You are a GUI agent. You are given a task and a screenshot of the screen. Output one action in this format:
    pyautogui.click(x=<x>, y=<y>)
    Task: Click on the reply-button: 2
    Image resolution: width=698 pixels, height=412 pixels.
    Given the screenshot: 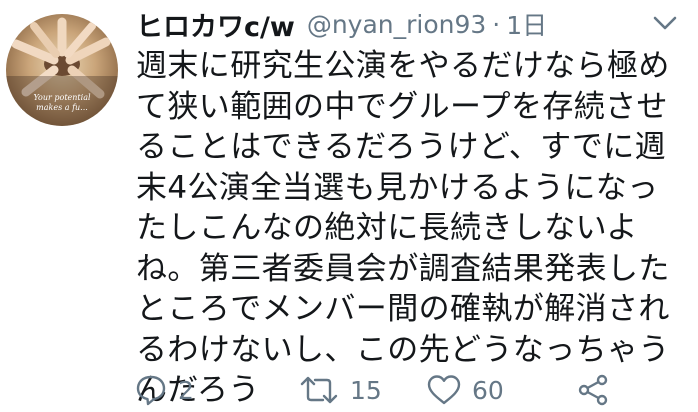 What is the action you would take?
    pyautogui.click(x=164, y=390)
    